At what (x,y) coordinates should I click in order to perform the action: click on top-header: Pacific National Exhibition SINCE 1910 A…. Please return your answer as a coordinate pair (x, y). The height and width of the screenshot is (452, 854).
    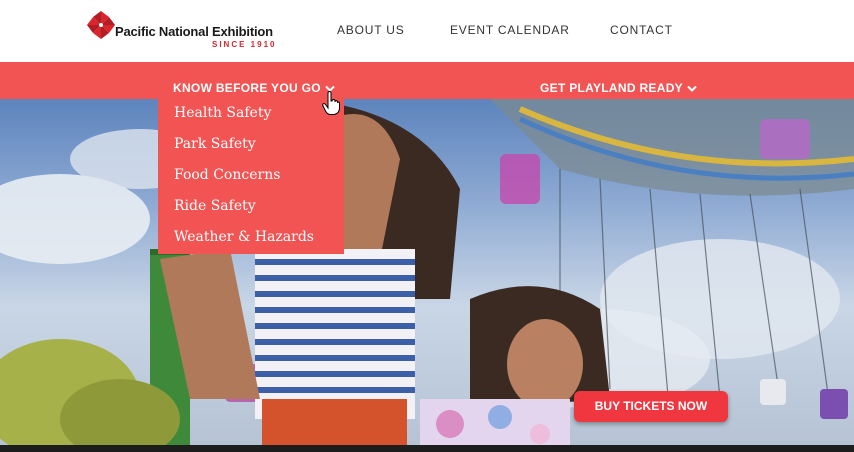
    Looking at the image, I should click on (427, 31).